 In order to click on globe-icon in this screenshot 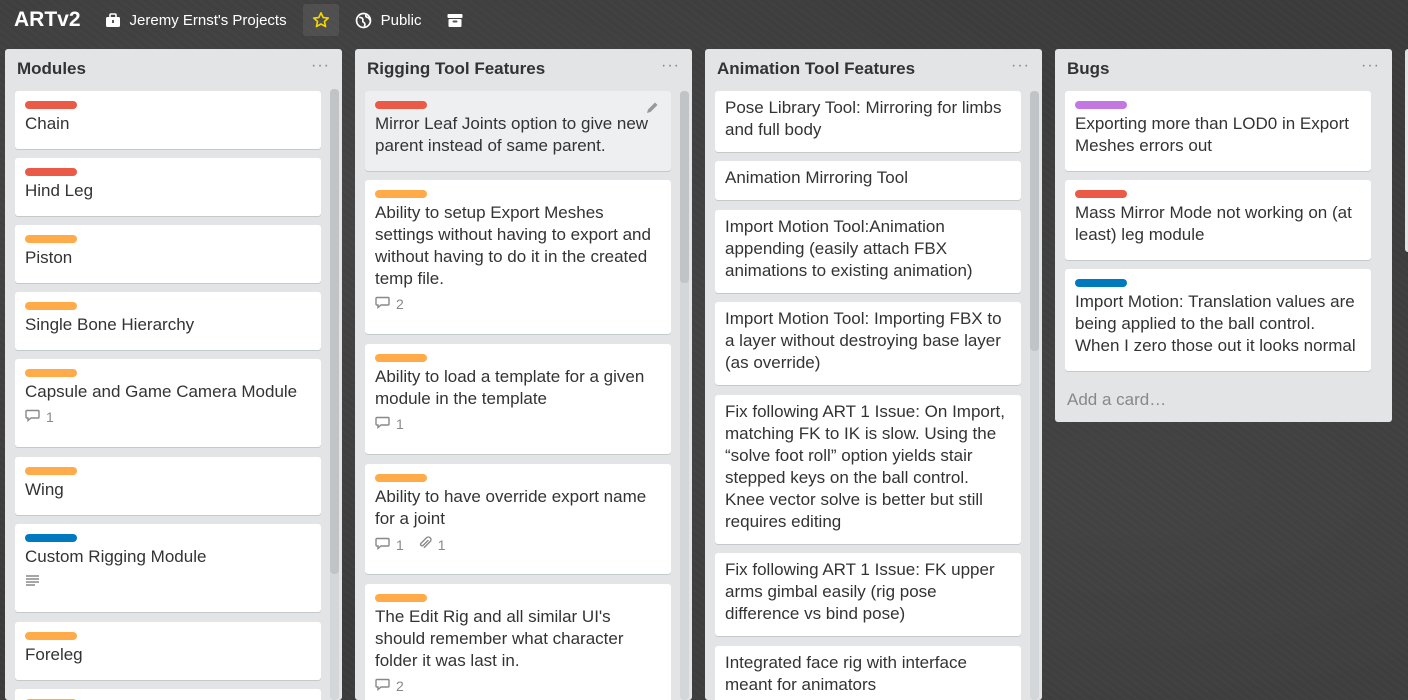, I will do `click(363, 20)`.